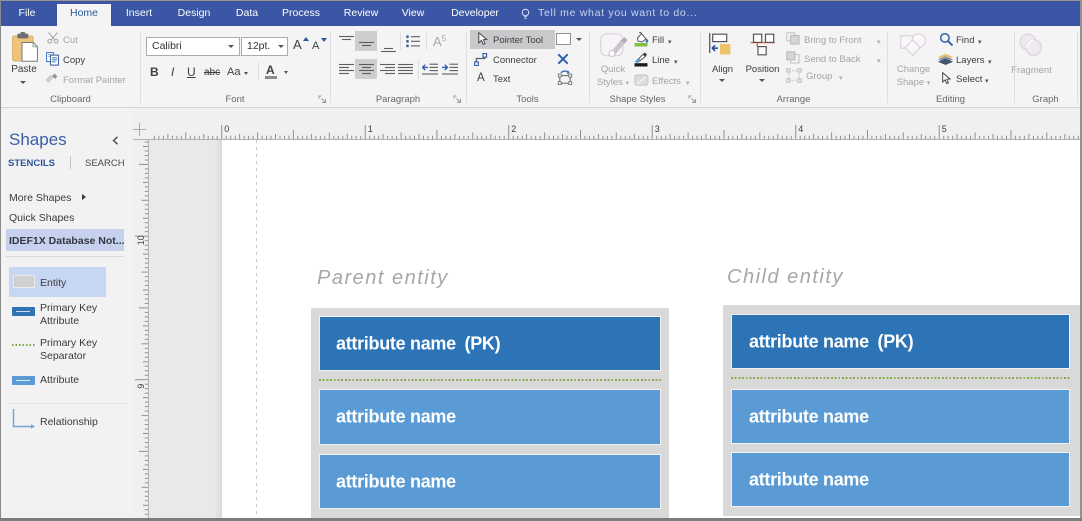 Image resolution: width=1082 pixels, height=521 pixels. Describe the element at coordinates (944, 129) in the screenshot. I see `svg-text: 5` at that location.